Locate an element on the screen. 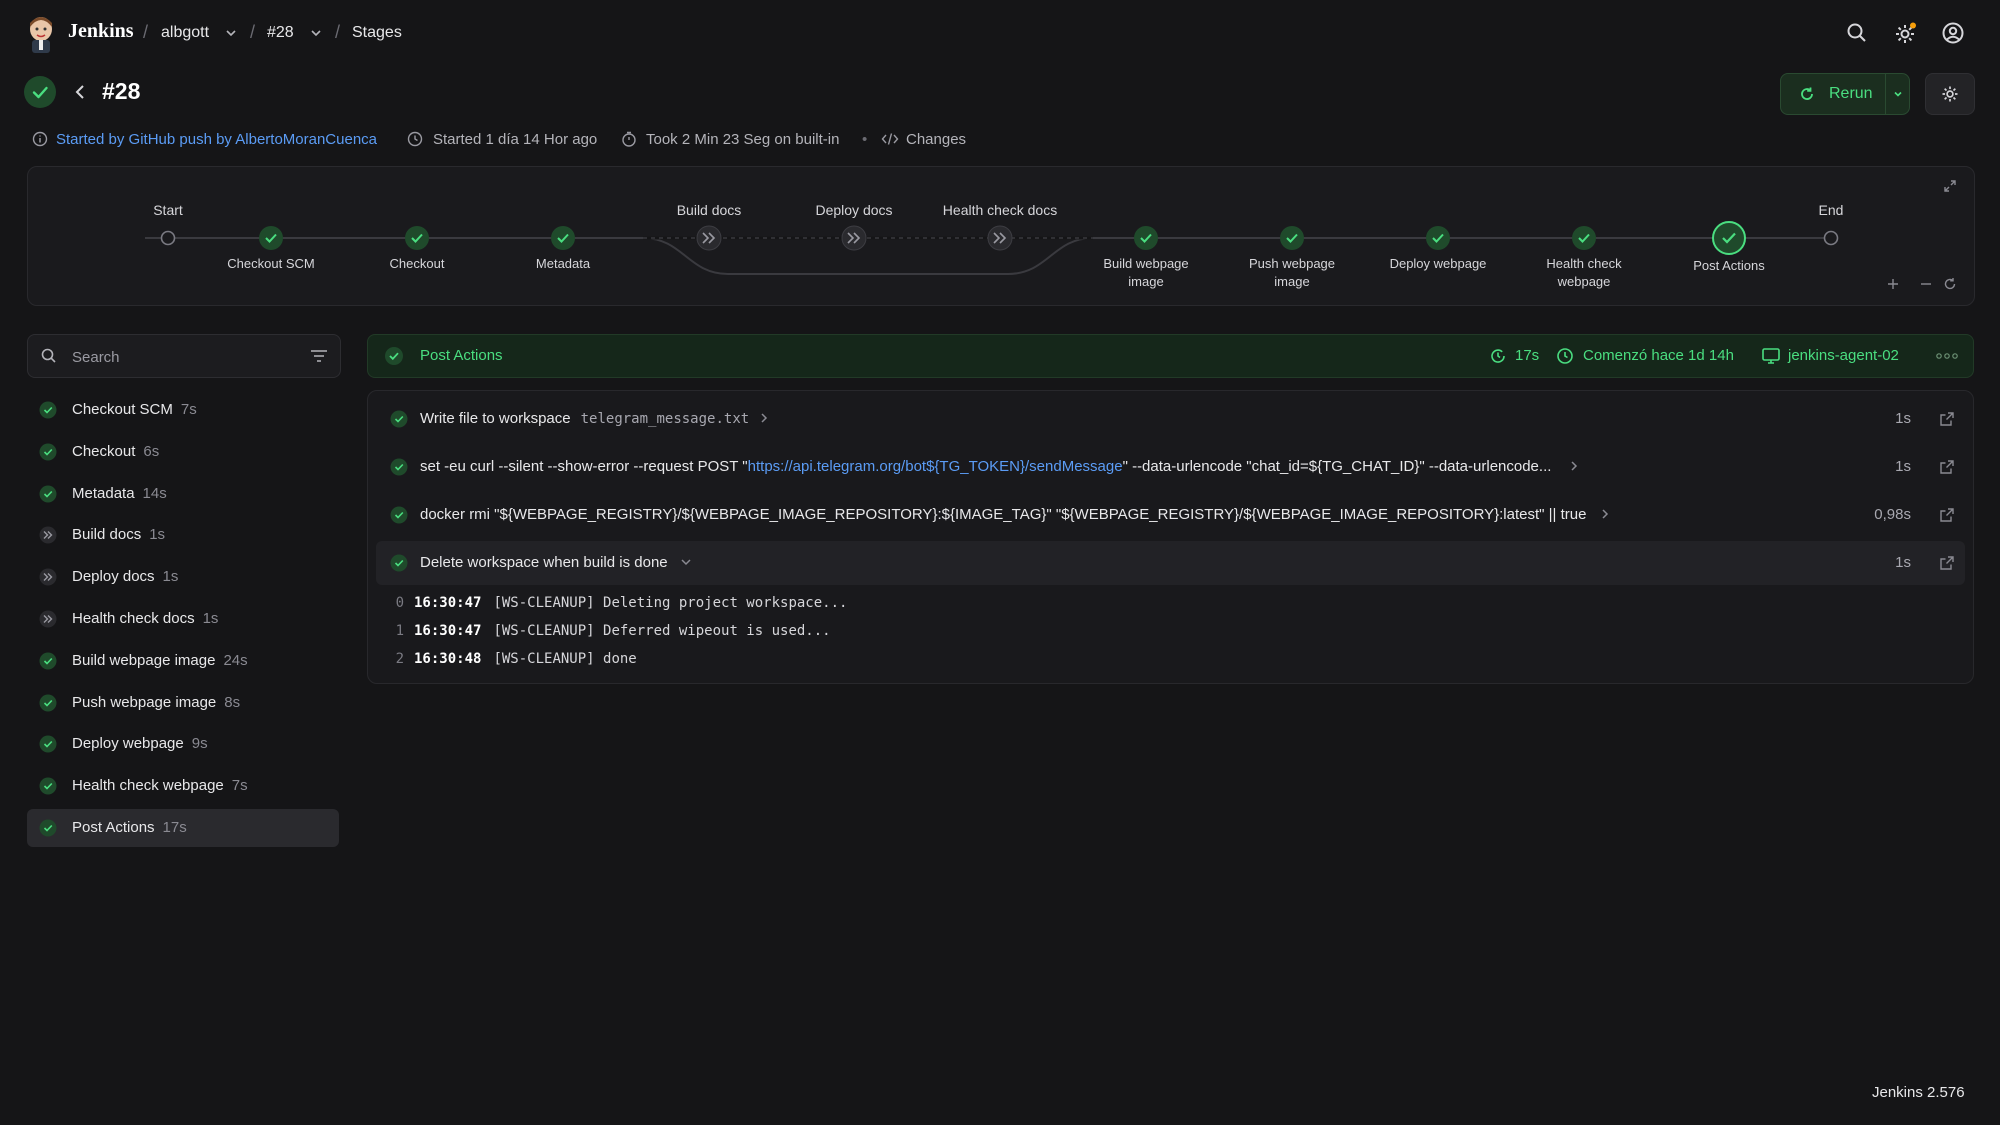  rerun-options-button is located at coordinates (1897, 94).